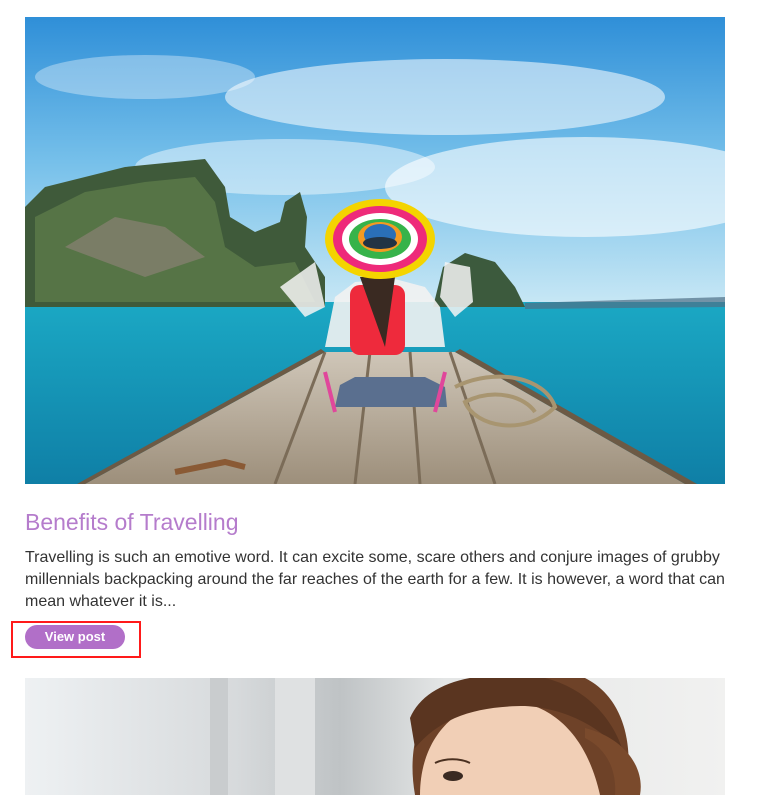 This screenshot has height=795, width=769. What do you see at coordinates (75, 637) in the screenshot?
I see `view-post-button: View post` at bounding box center [75, 637].